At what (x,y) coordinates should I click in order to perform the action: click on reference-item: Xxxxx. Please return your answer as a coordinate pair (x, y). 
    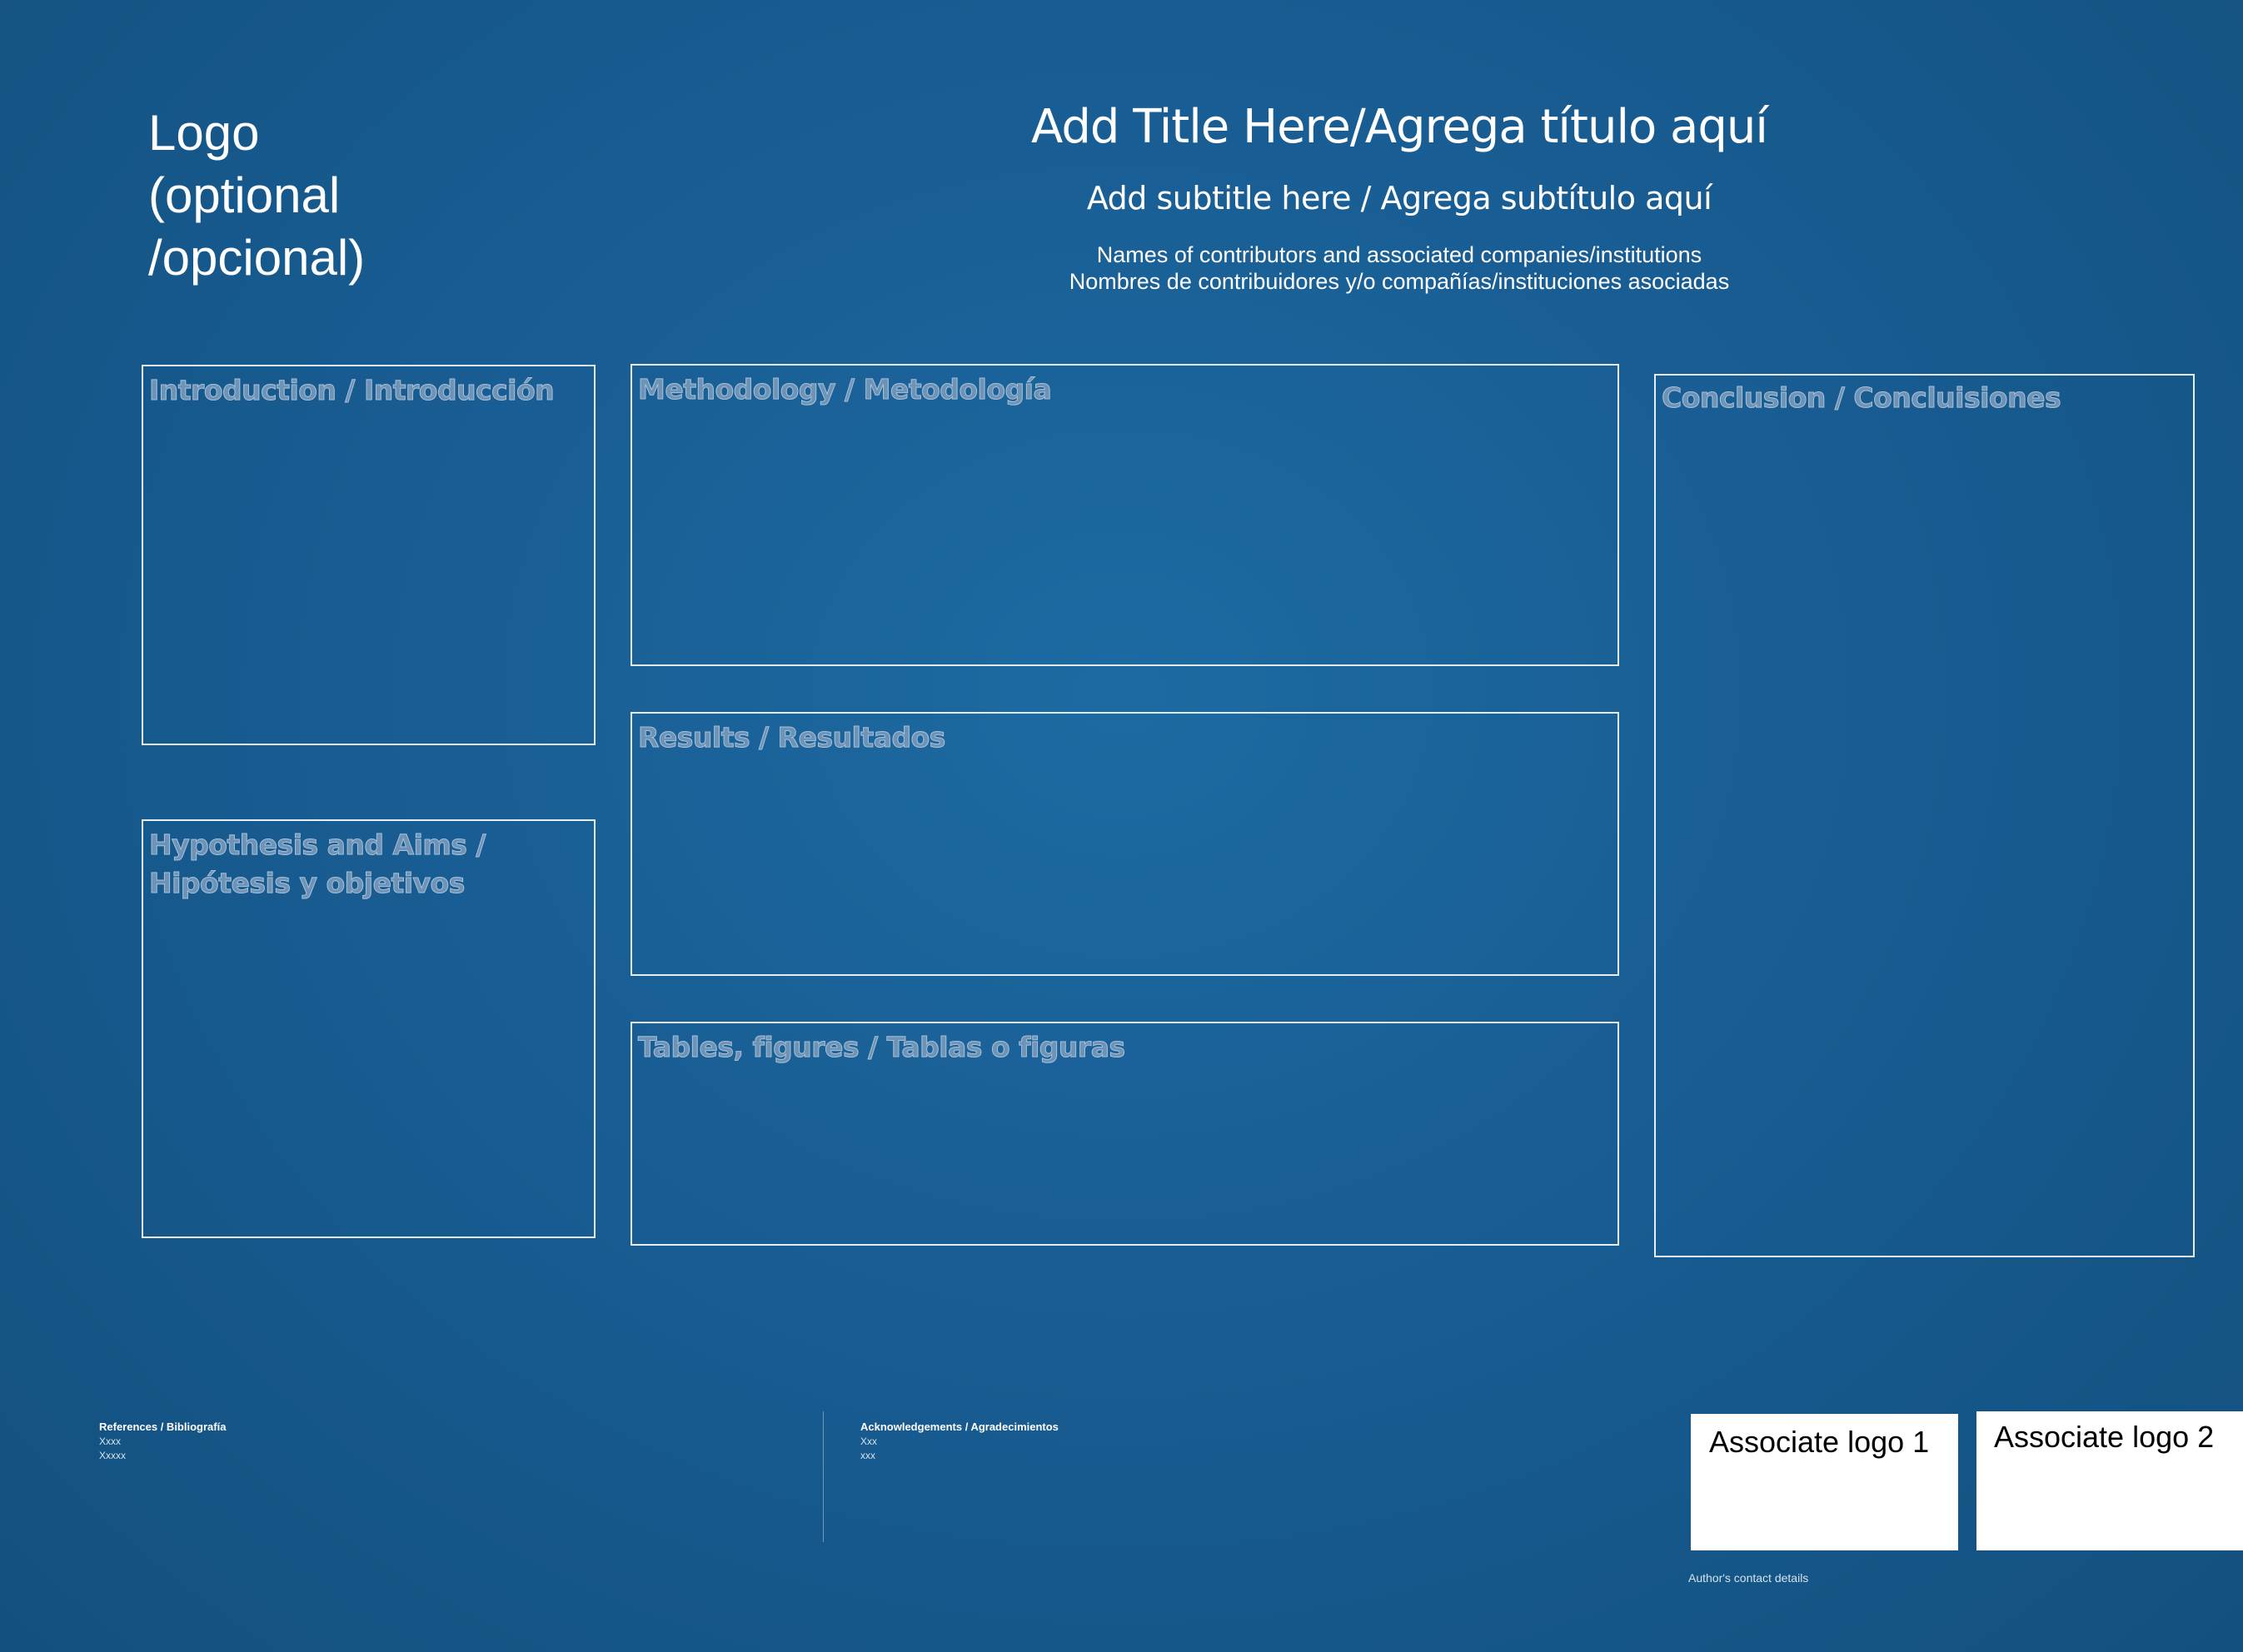
    Looking at the image, I should click on (113, 1456).